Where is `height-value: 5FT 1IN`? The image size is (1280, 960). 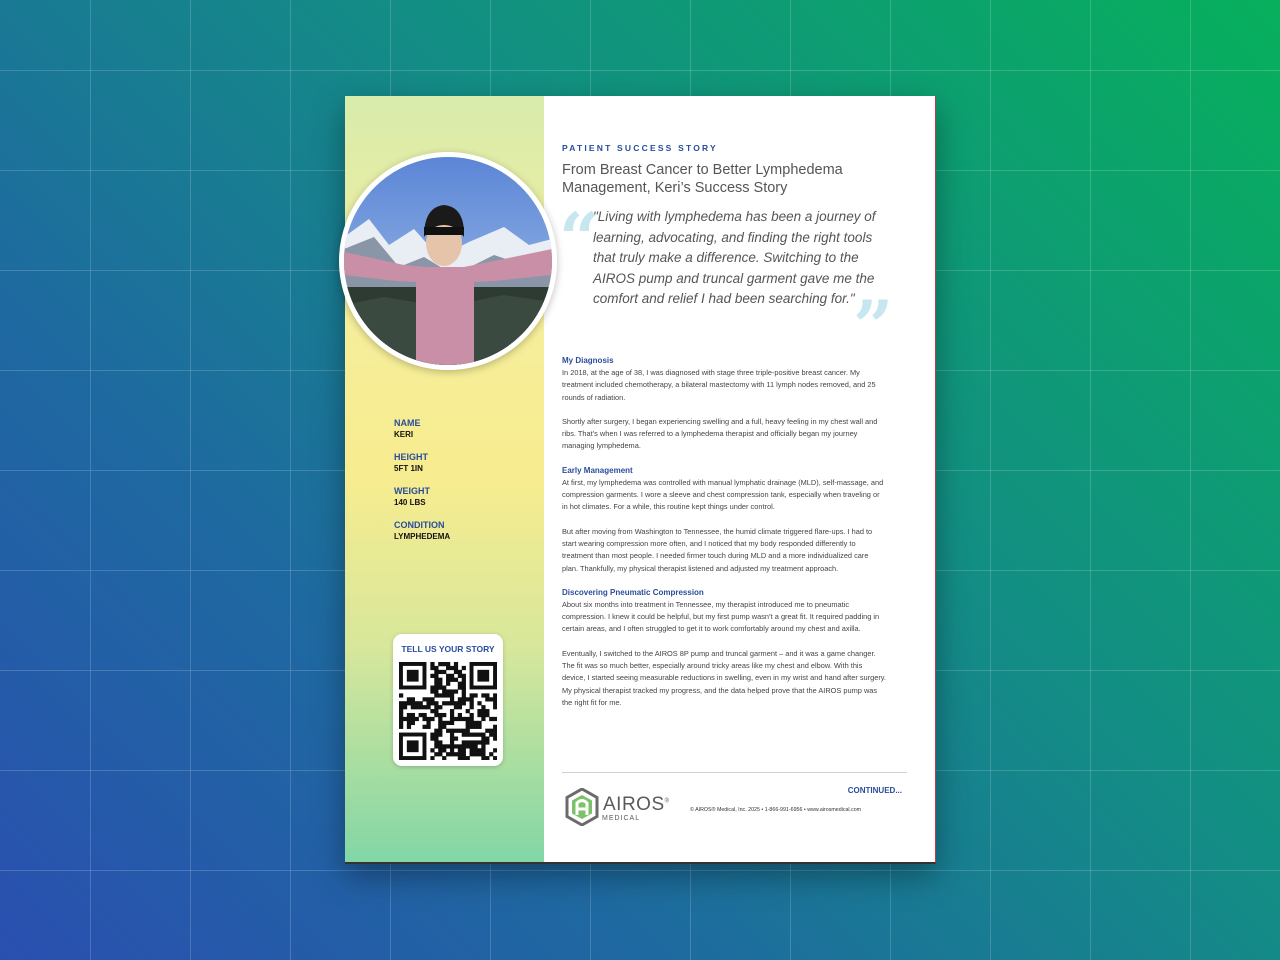
height-value: 5FT 1IN is located at coordinates (408, 468).